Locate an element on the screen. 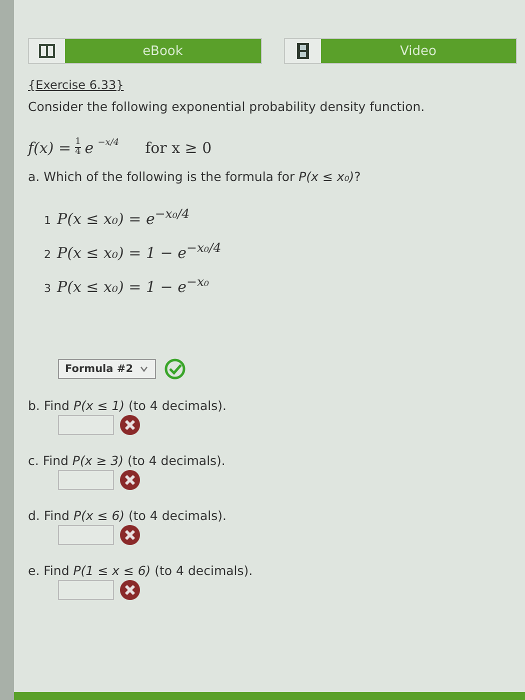 This screenshot has height=700, width=525. question-text: e. Find P(1 ≤ x ≤ 6) (to 4 decimals). is located at coordinates (141, 570).